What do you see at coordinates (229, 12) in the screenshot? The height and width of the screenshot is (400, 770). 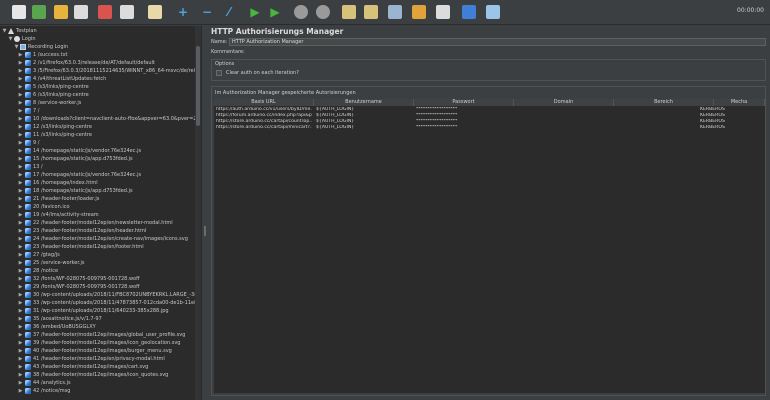 I see `toggle-icon: ⁄` at bounding box center [229, 12].